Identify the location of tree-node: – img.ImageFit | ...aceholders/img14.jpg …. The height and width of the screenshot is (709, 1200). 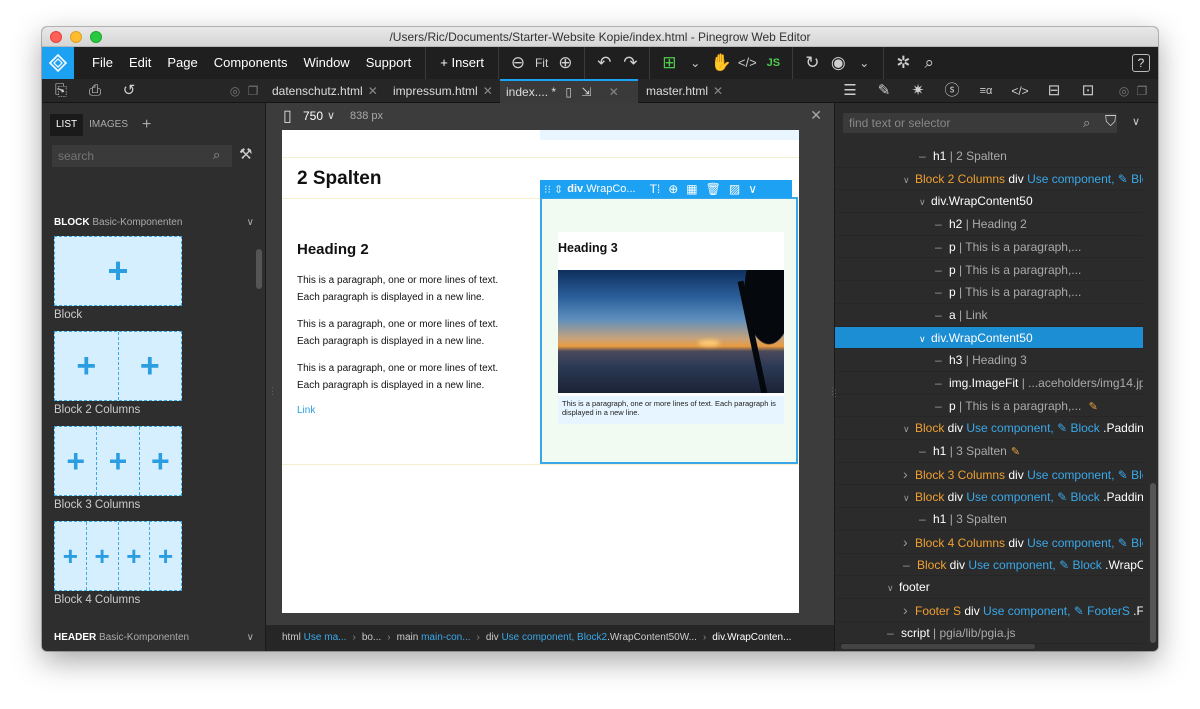
(989, 383).